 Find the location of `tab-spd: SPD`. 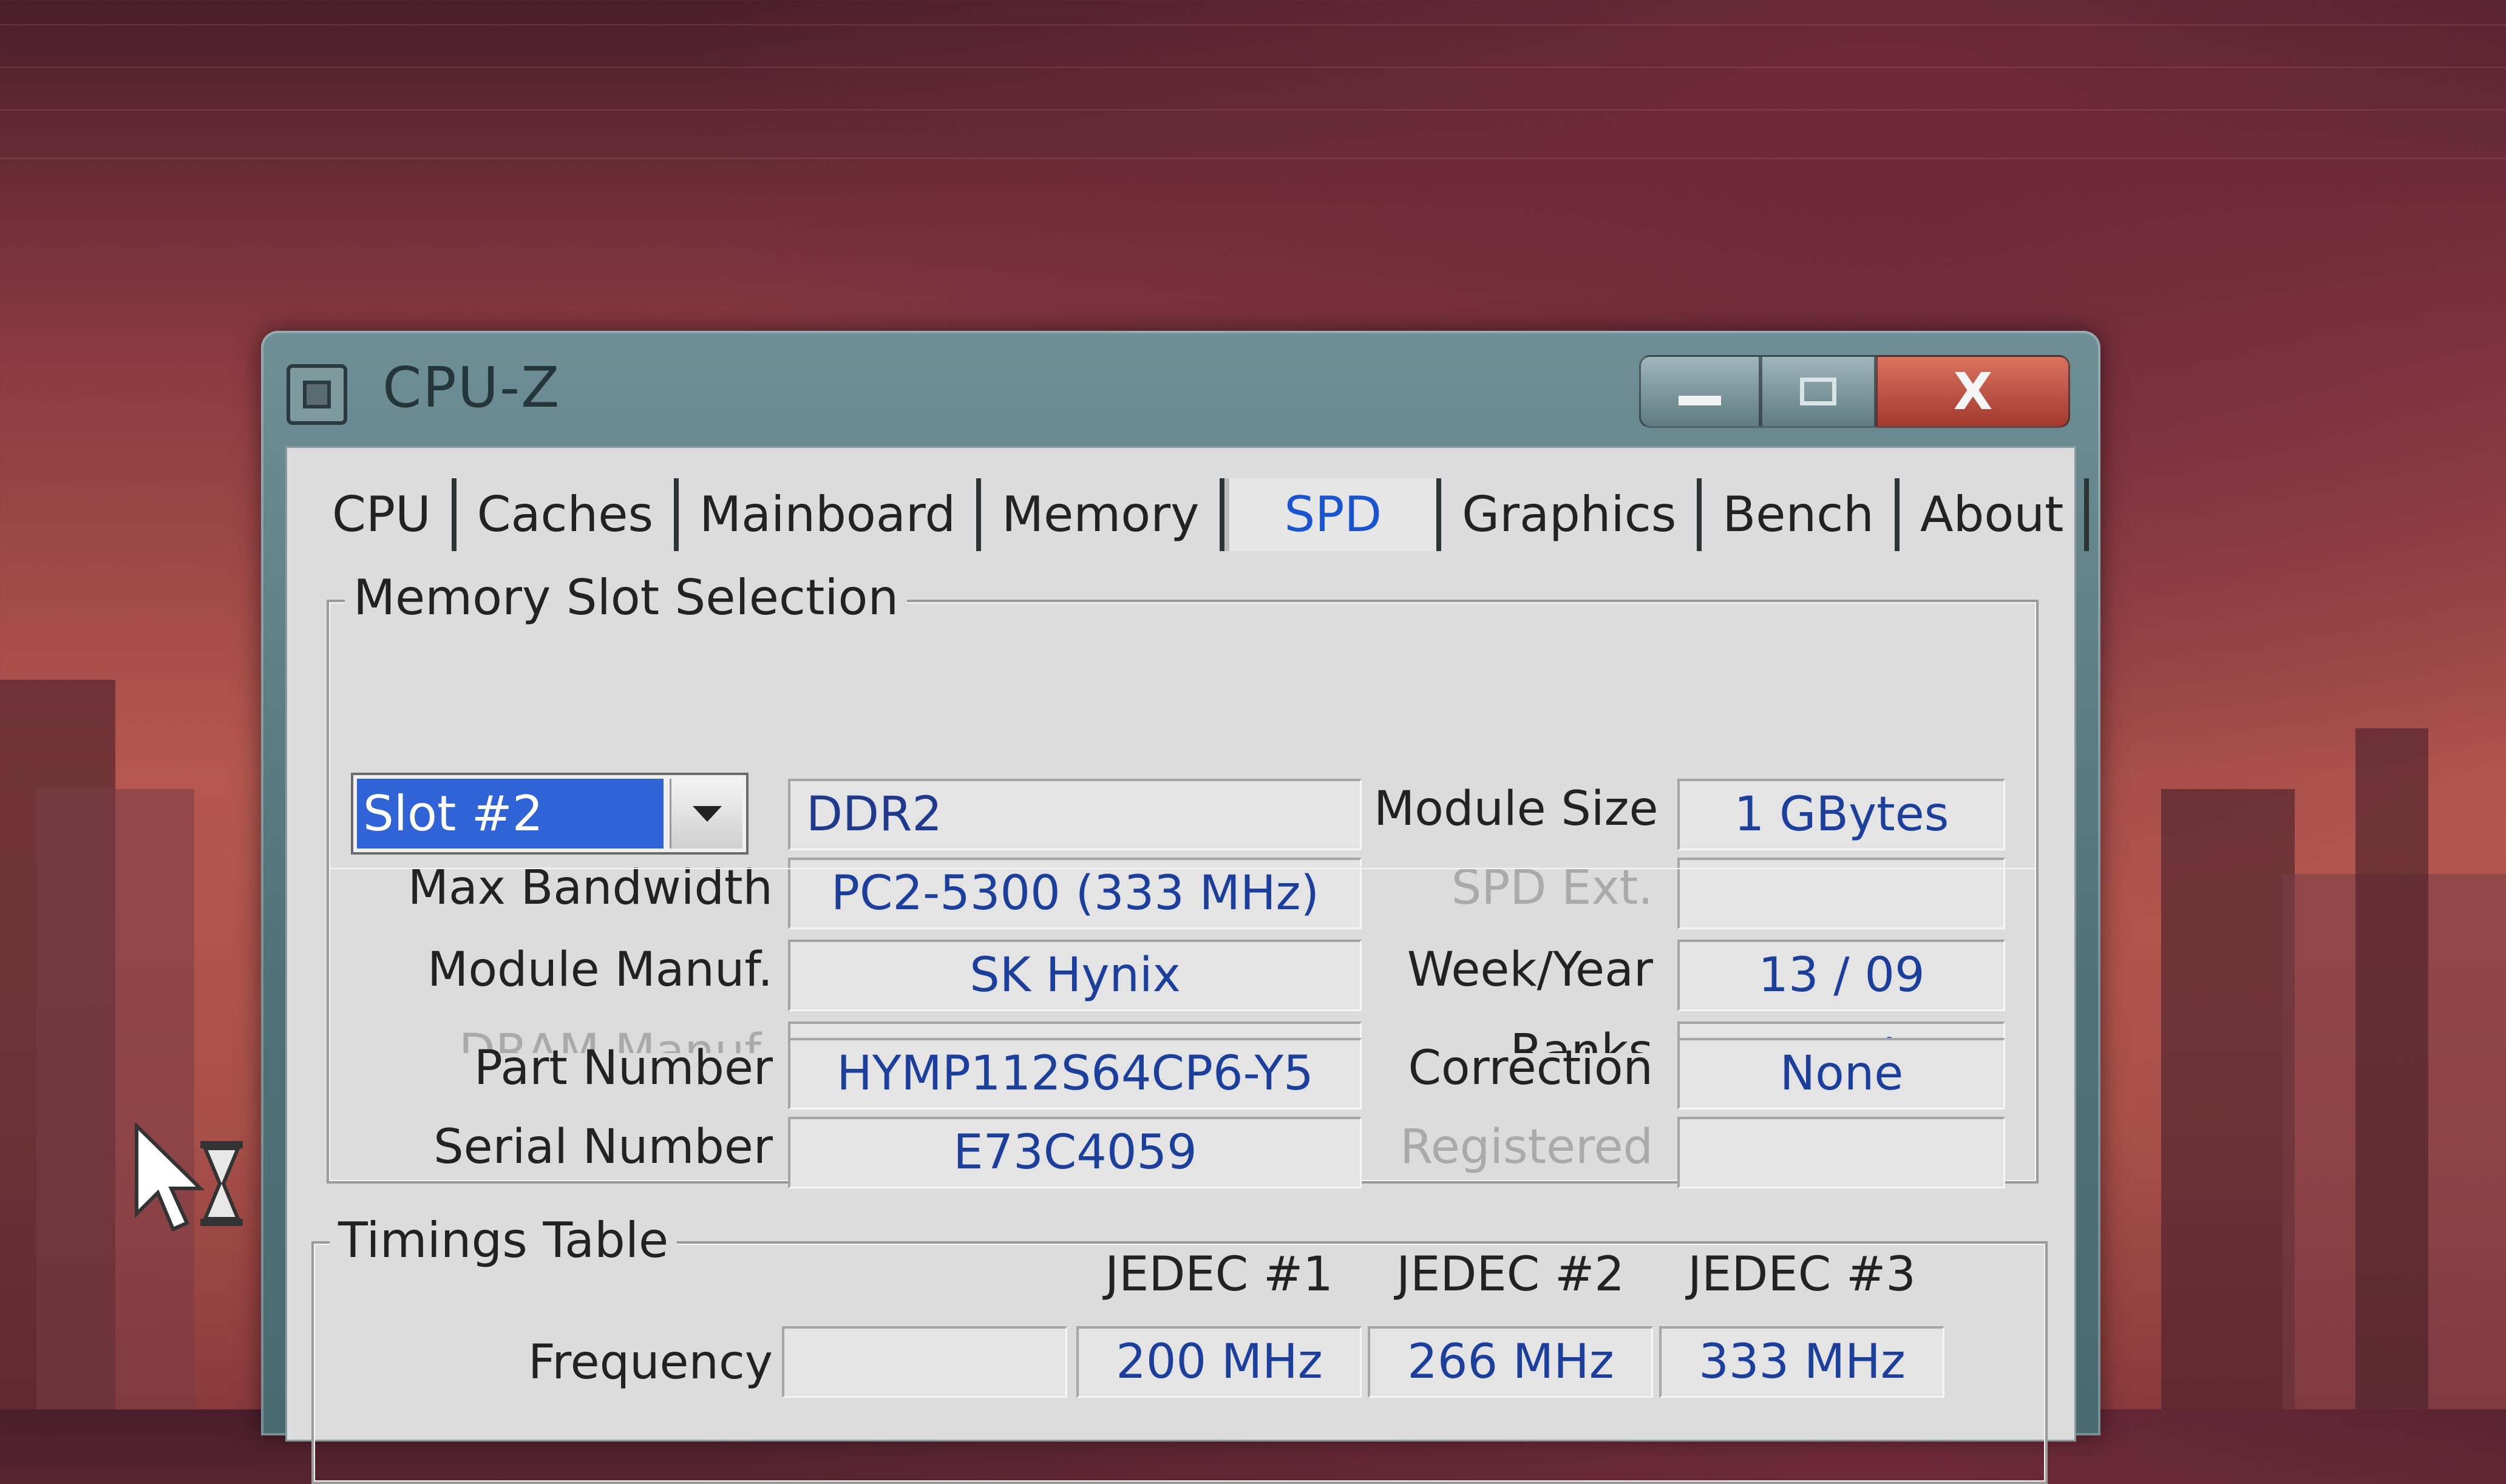

tab-spd: SPD is located at coordinates (1333, 514).